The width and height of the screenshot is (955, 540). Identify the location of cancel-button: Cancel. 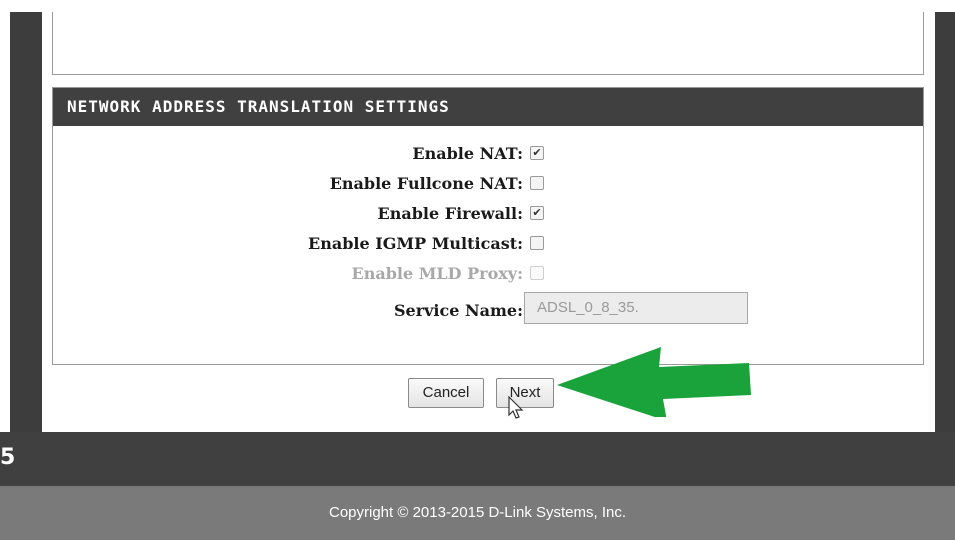
(446, 393).